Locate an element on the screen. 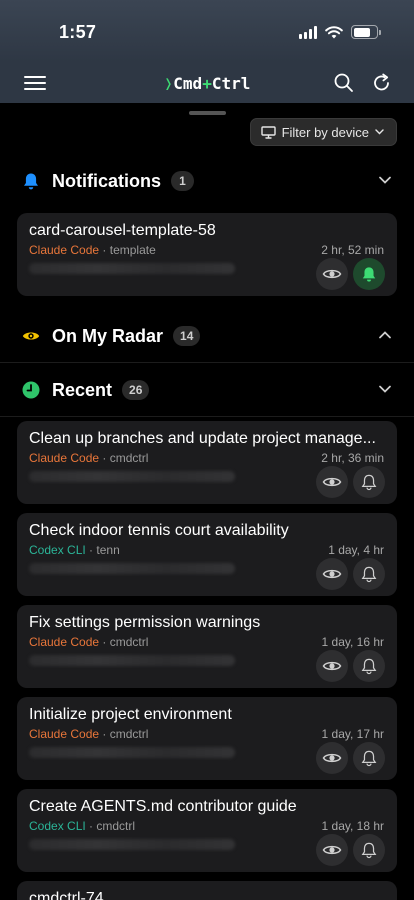  card-title: Create AGENTS.md contributor guide is located at coordinates (163, 806).